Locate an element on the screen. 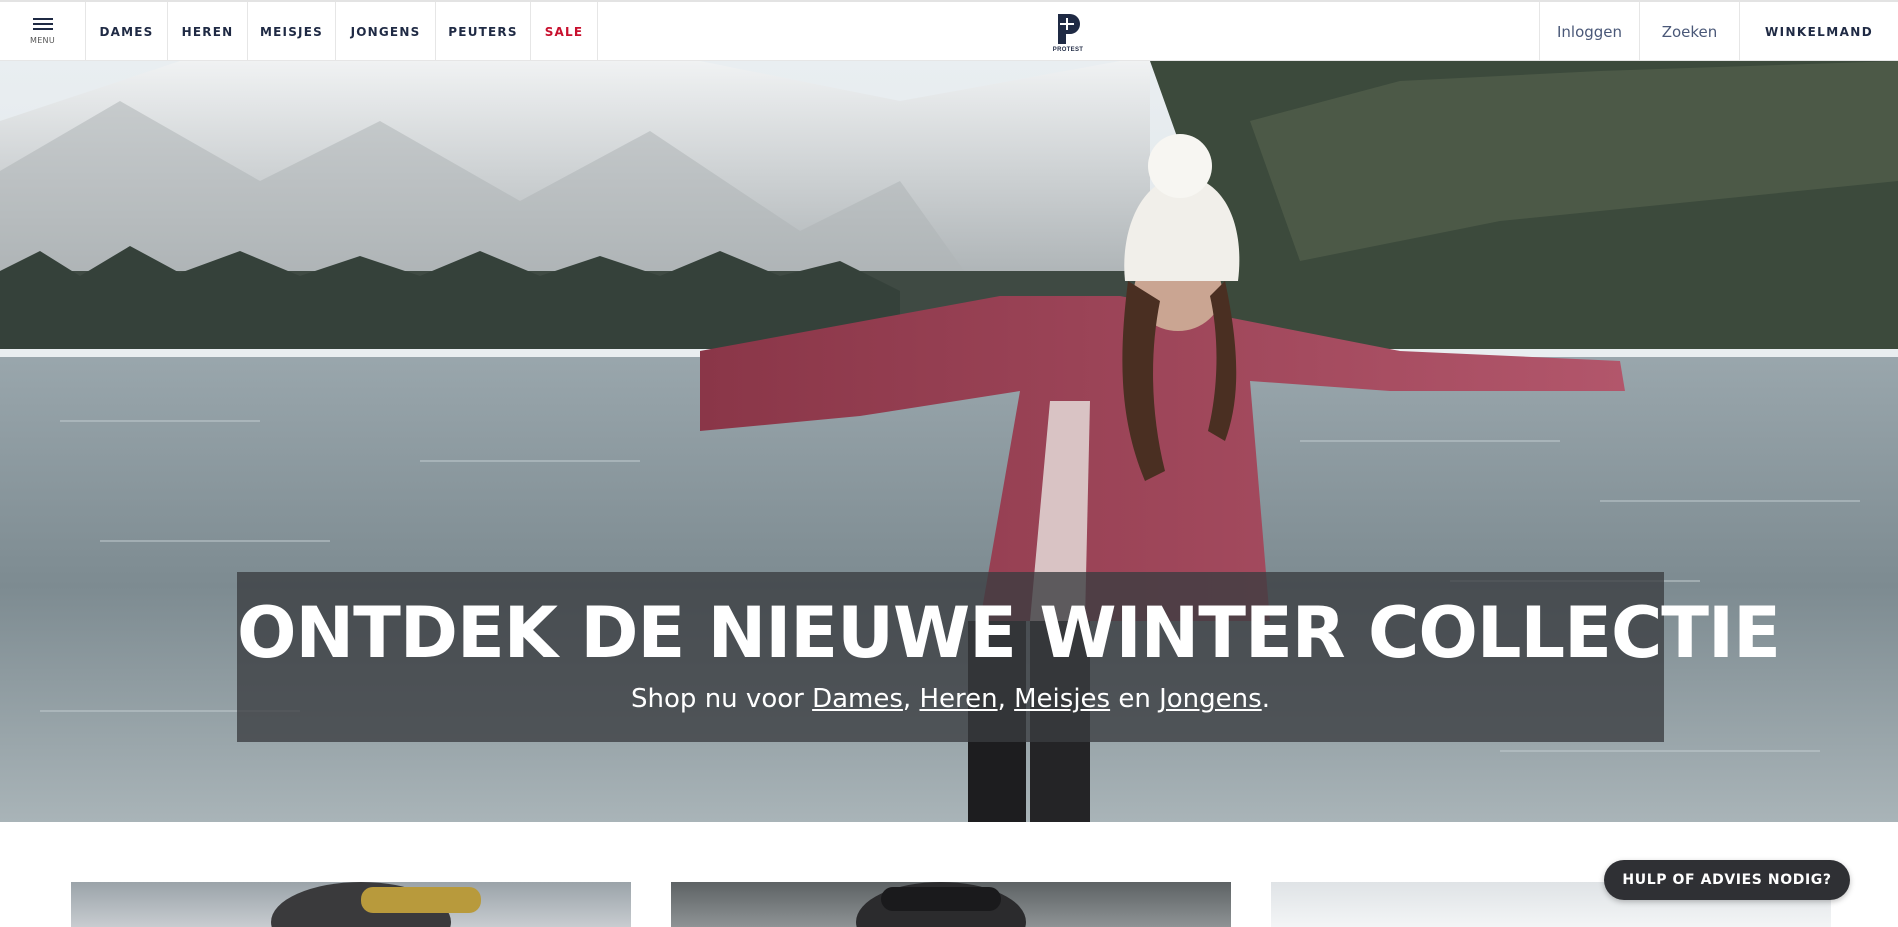  hero-sub-suffix: . is located at coordinates (1265, 699).